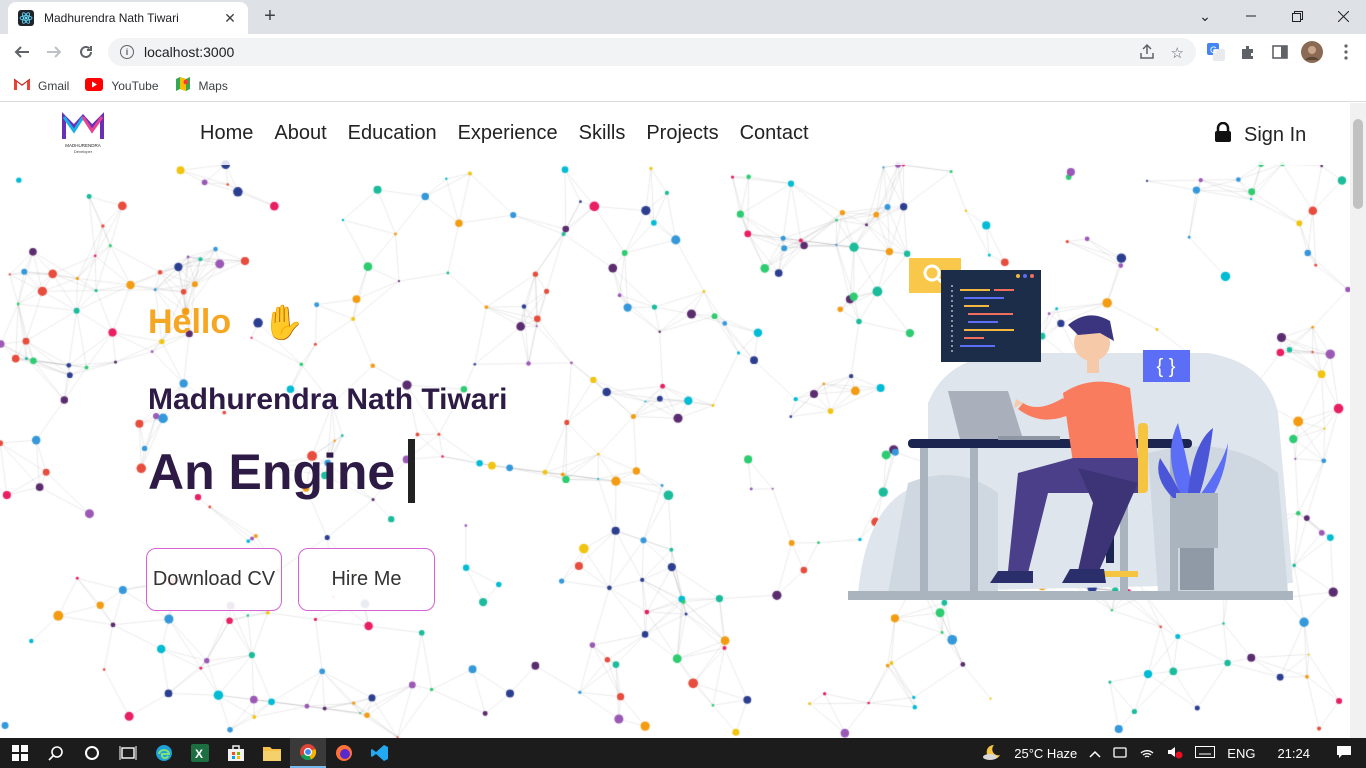 Image resolution: width=1366 pixels, height=768 pixels. I want to click on react-icon, so click(26, 18).